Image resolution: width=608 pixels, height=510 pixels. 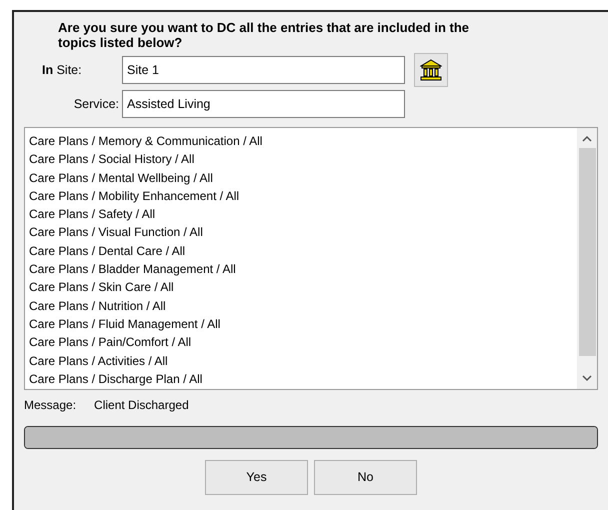 What do you see at coordinates (587, 252) in the screenshot?
I see `scroll-thumb` at bounding box center [587, 252].